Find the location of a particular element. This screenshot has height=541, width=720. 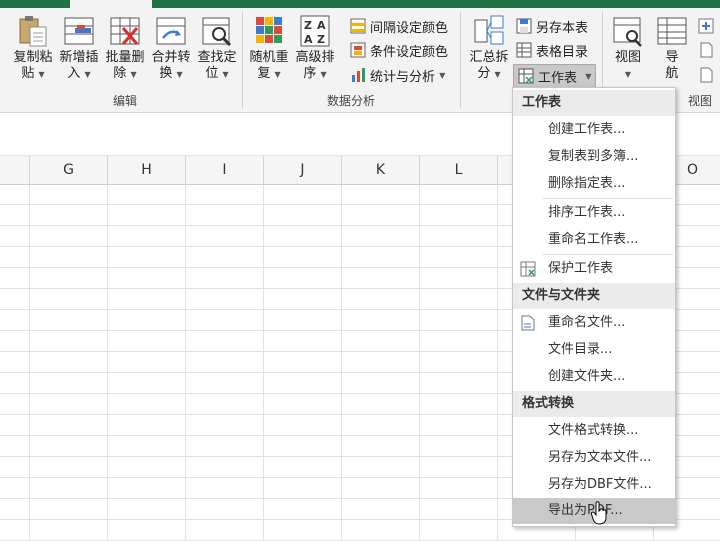

random-icon is located at coordinates (269, 30).